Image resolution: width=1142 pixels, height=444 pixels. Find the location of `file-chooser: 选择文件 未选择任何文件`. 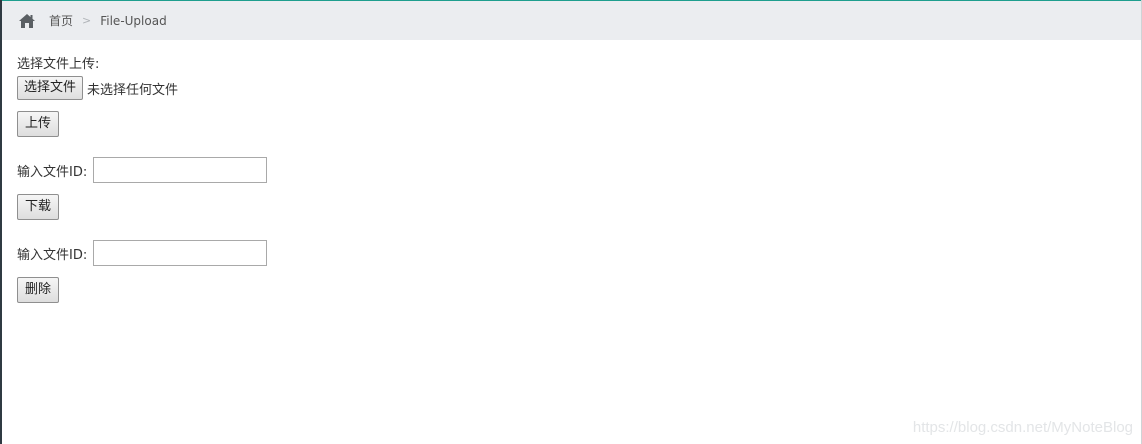

file-chooser: 选择文件 未选择任何文件 is located at coordinates (142, 88).